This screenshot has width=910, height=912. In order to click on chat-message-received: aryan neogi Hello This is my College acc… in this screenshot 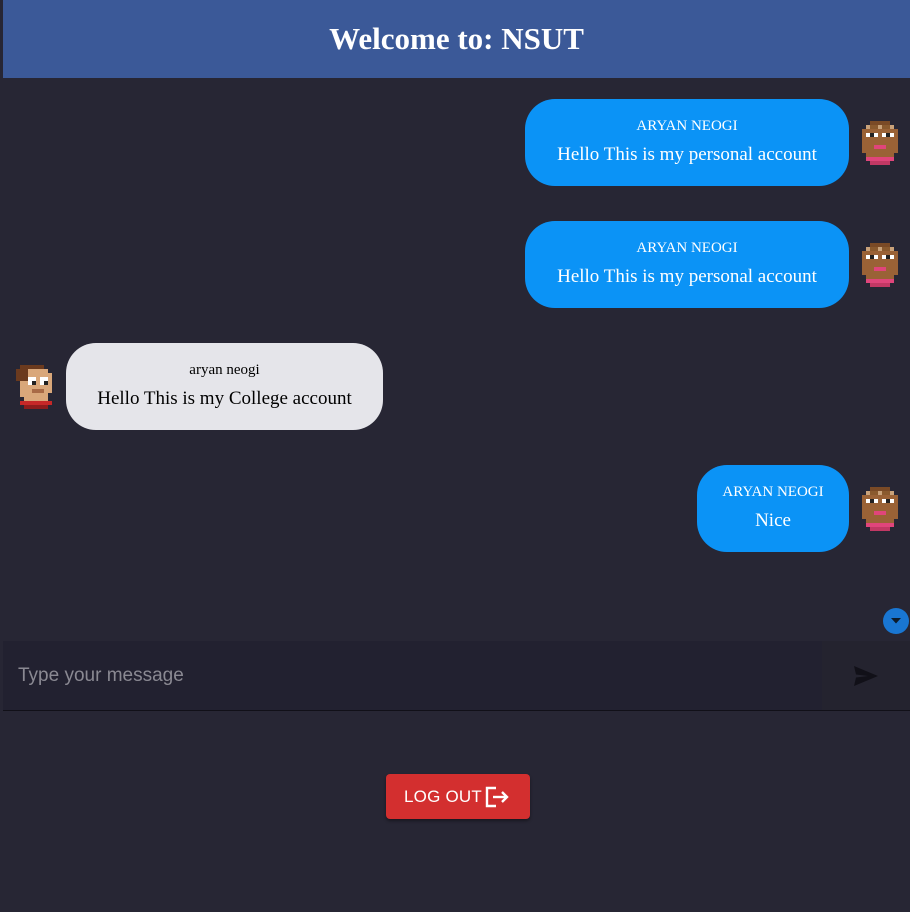, I will do `click(195, 386)`.